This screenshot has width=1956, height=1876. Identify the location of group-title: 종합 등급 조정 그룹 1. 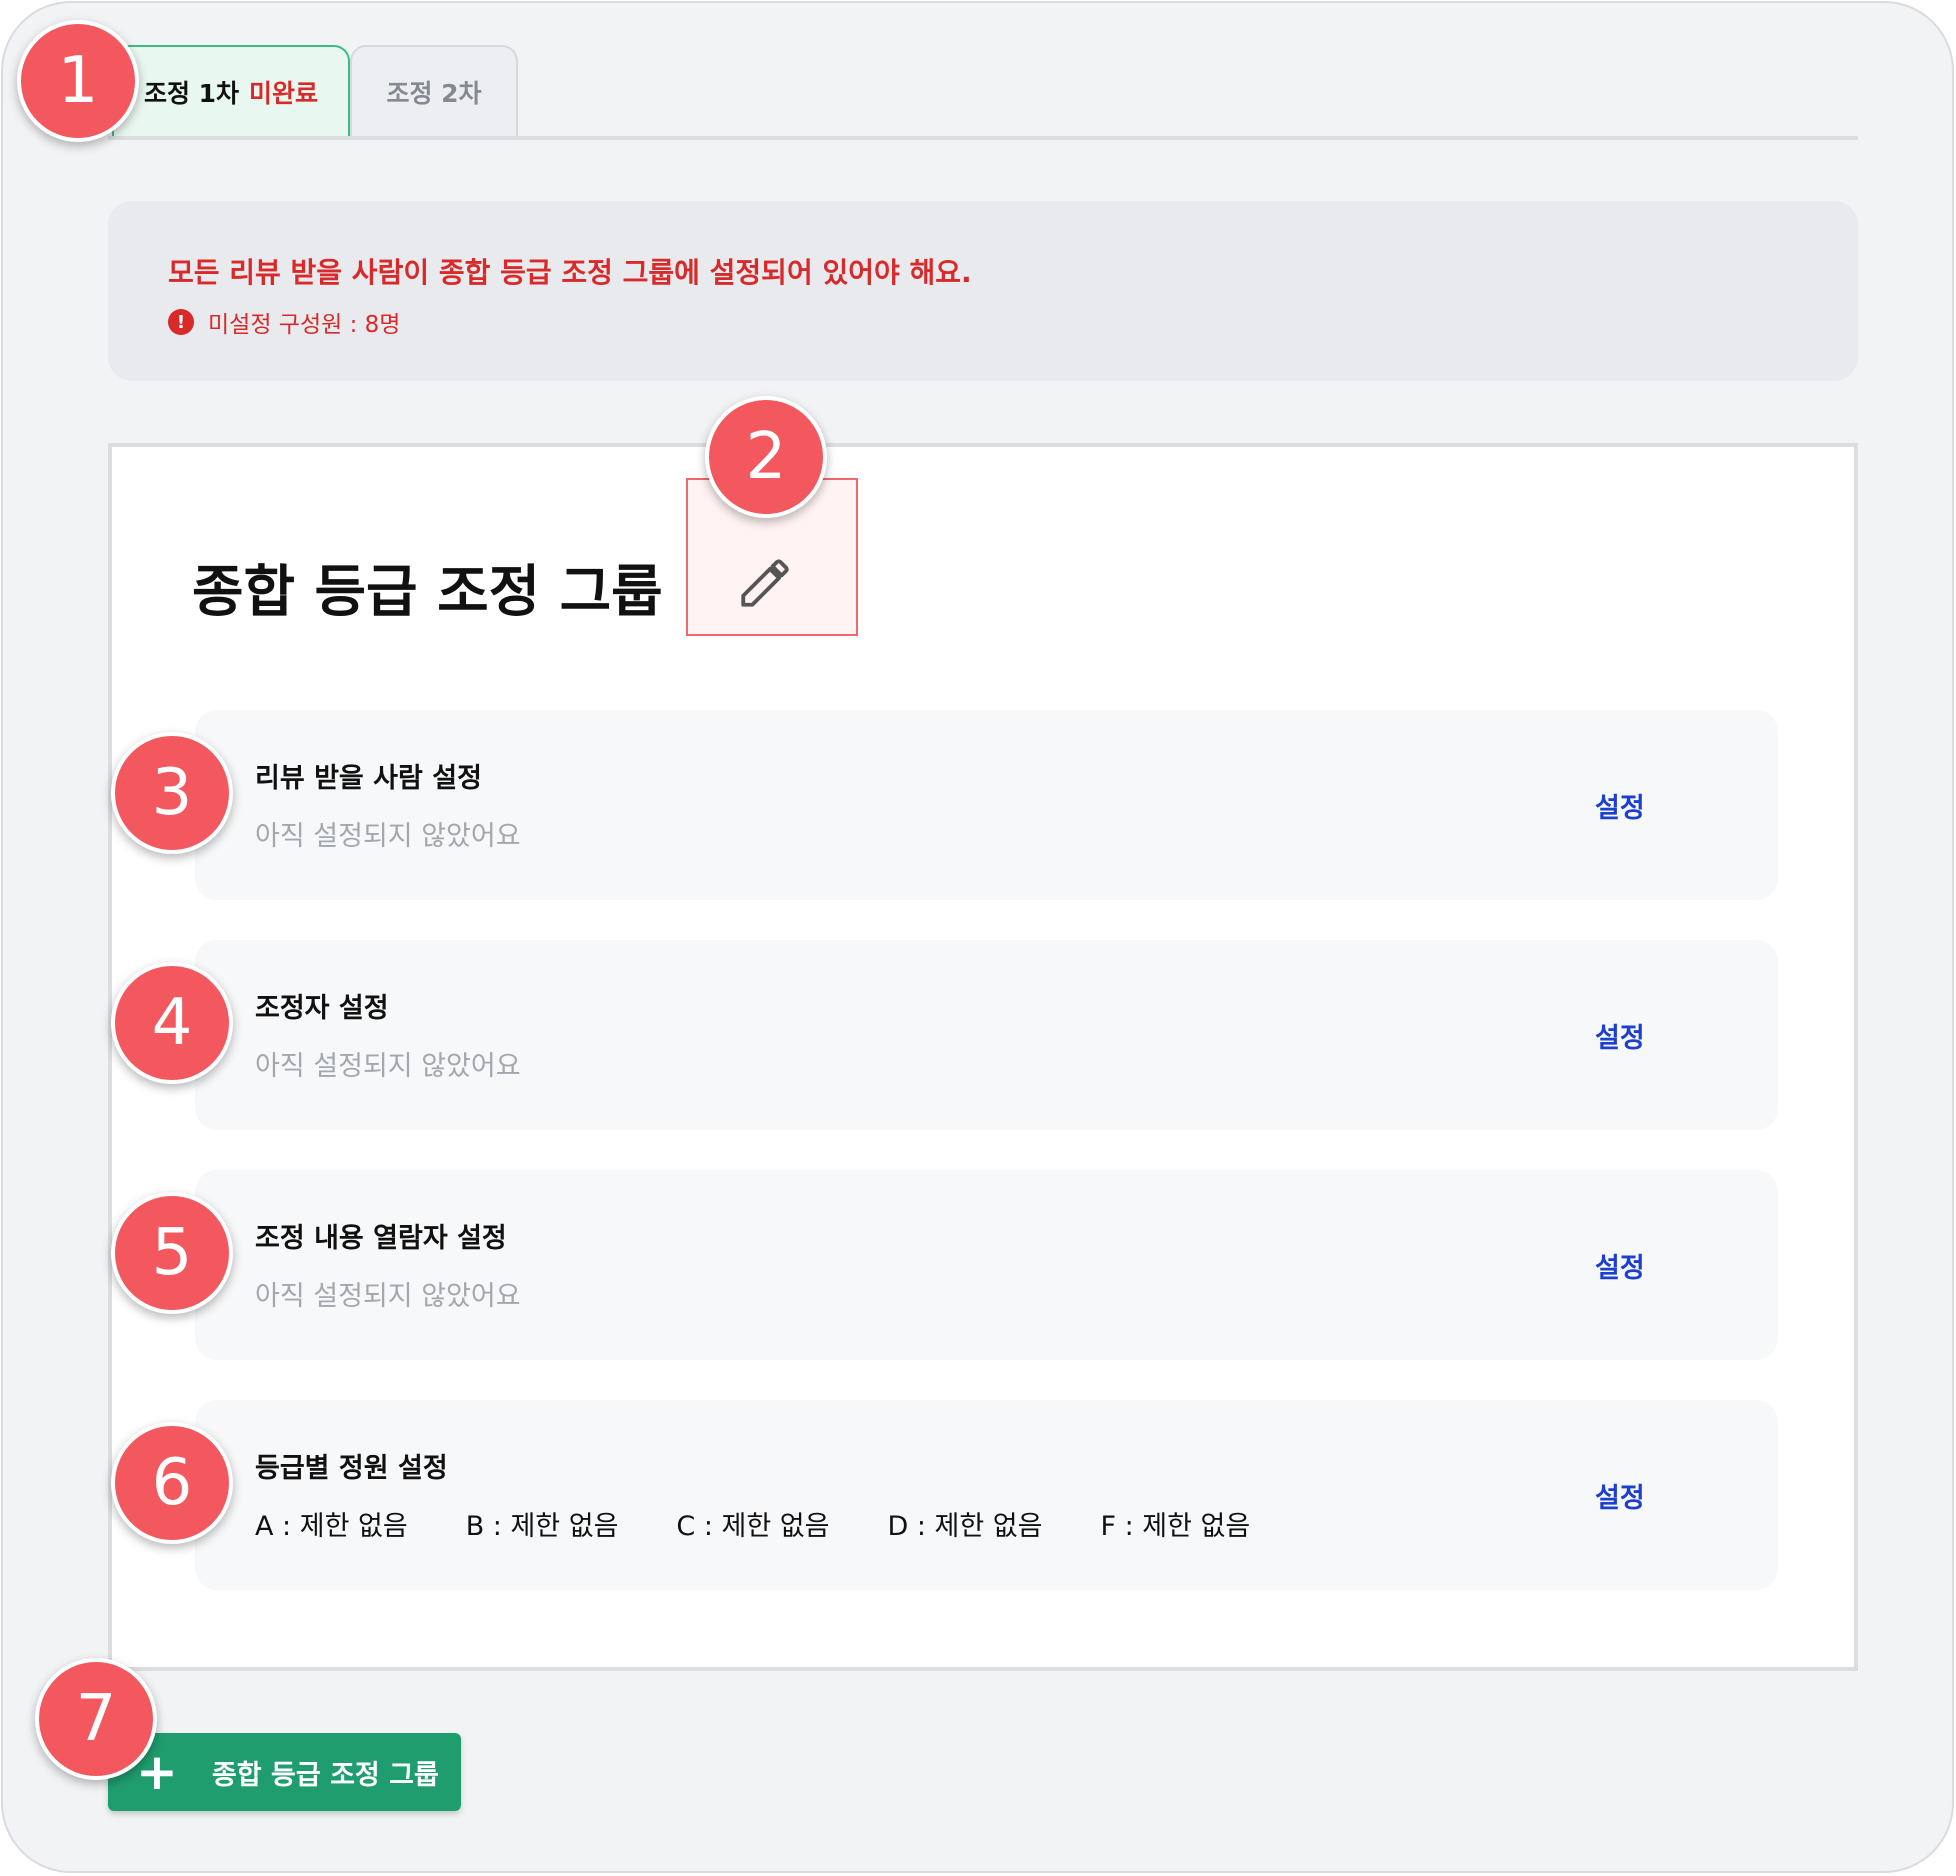
(457, 592).